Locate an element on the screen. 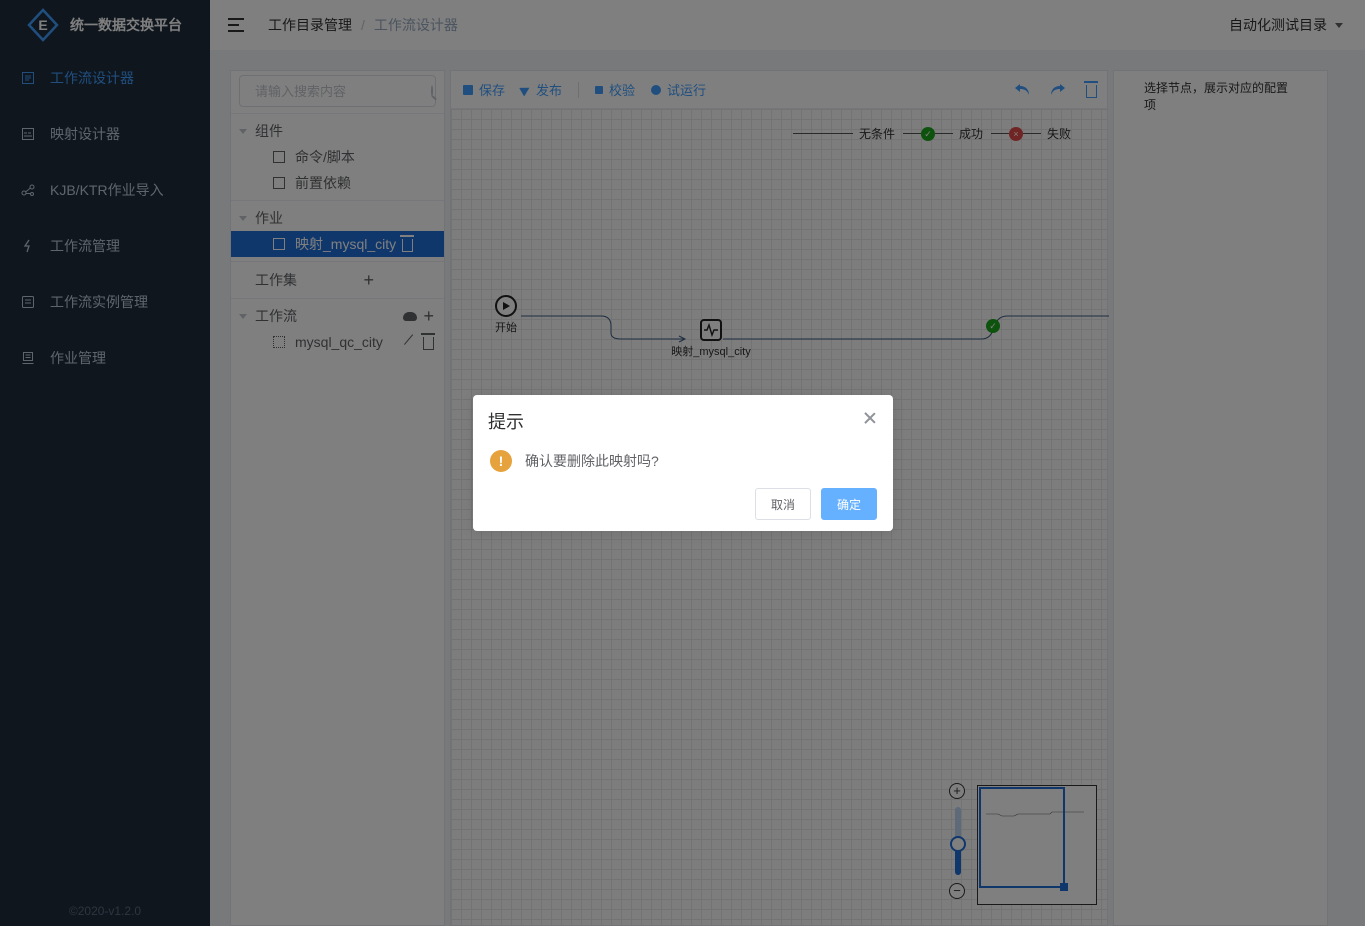 This screenshot has width=1365, height=926. dialog-footer: 取消 确定 is located at coordinates (815, 504).